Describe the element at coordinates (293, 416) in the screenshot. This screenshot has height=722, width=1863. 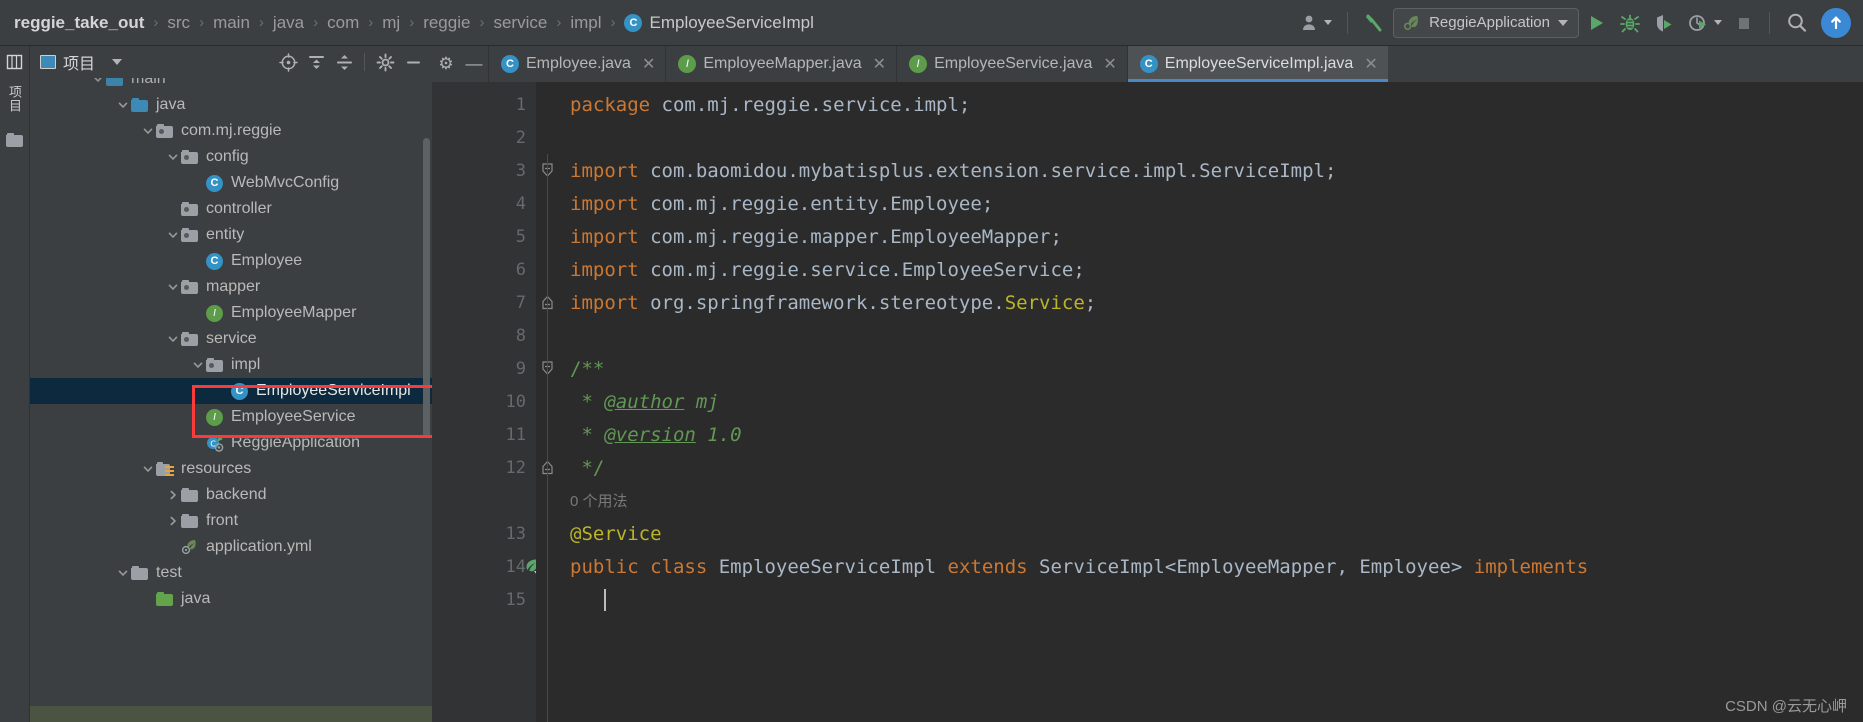
I see `tree-item-label: EmployeeService` at that location.